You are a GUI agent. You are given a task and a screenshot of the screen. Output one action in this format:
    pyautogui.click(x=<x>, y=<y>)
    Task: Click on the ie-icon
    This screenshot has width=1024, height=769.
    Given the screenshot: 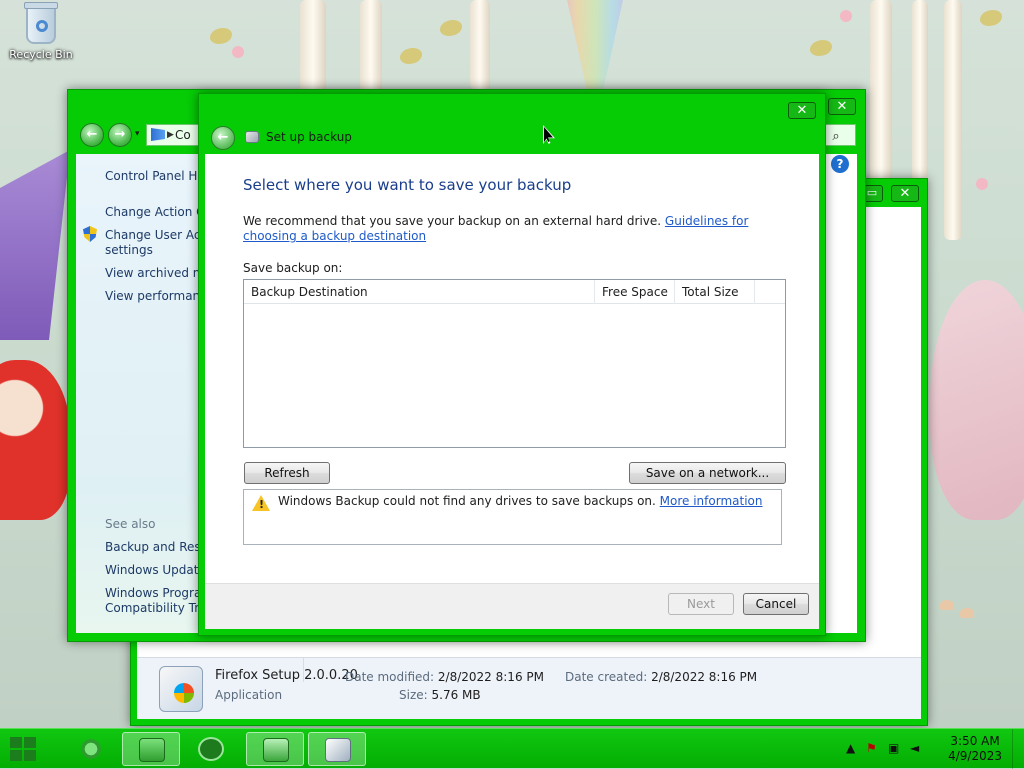 What is the action you would take?
    pyautogui.click(x=91, y=749)
    